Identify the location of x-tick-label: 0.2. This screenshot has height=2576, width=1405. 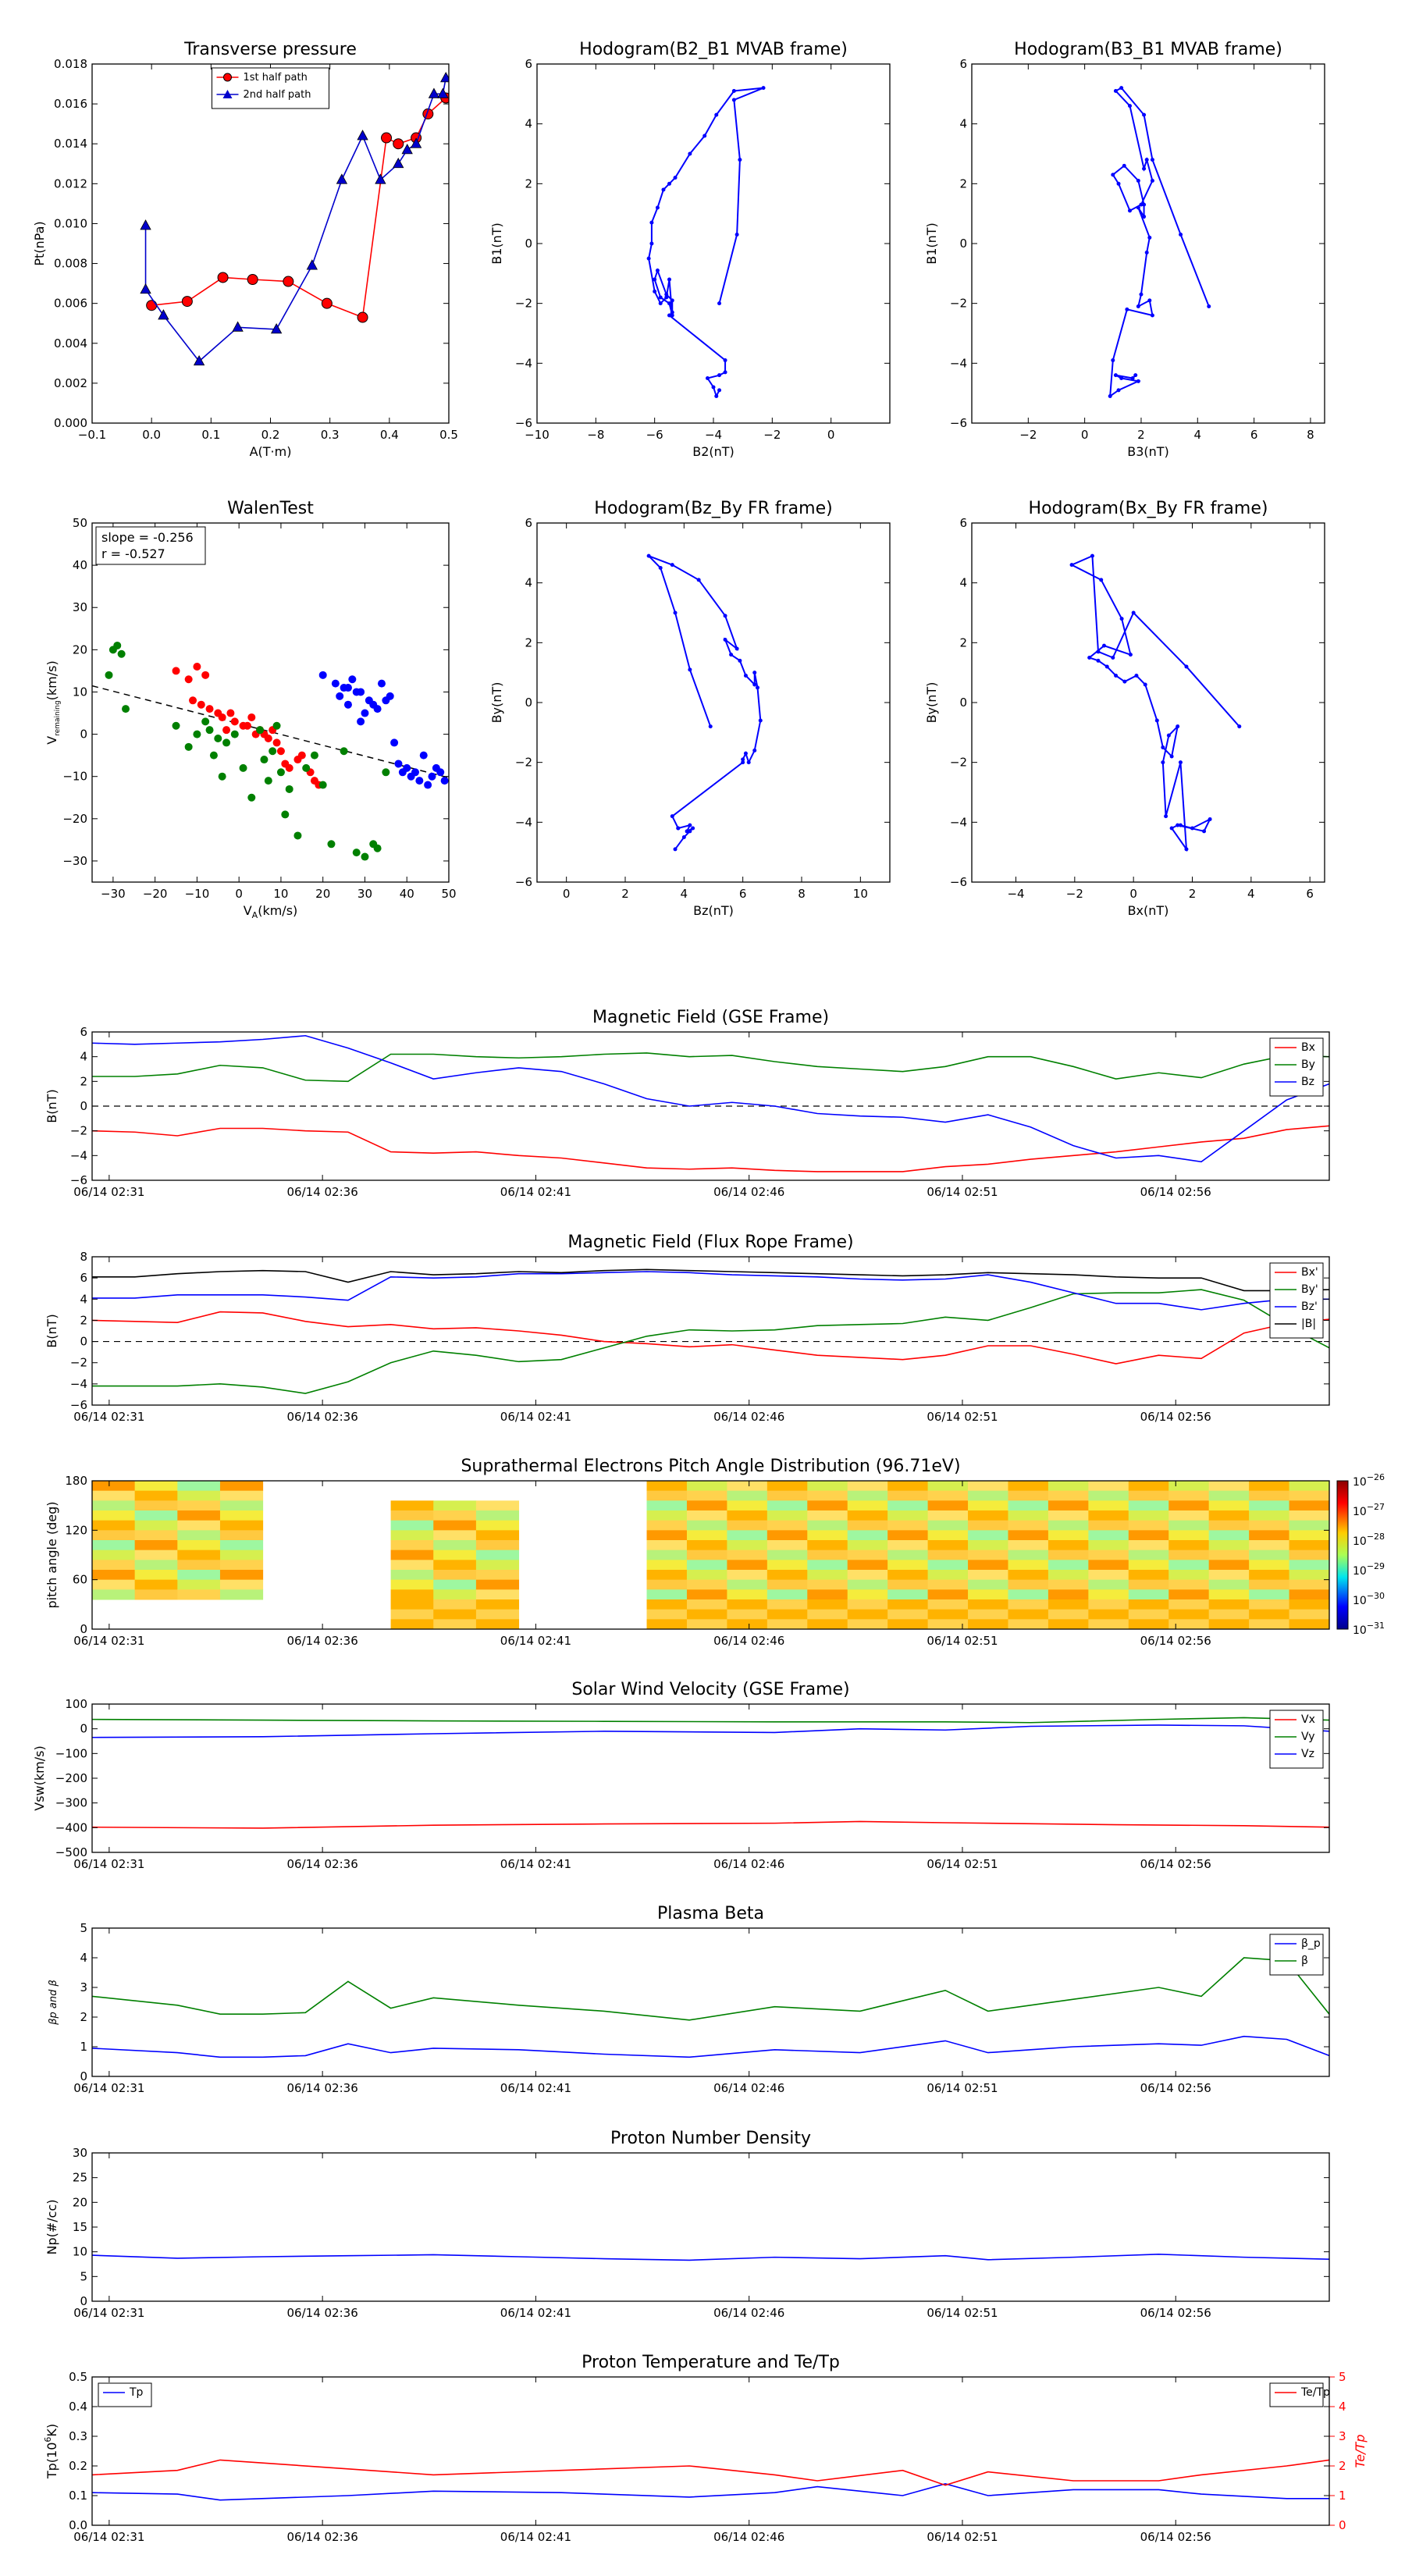
(270, 435).